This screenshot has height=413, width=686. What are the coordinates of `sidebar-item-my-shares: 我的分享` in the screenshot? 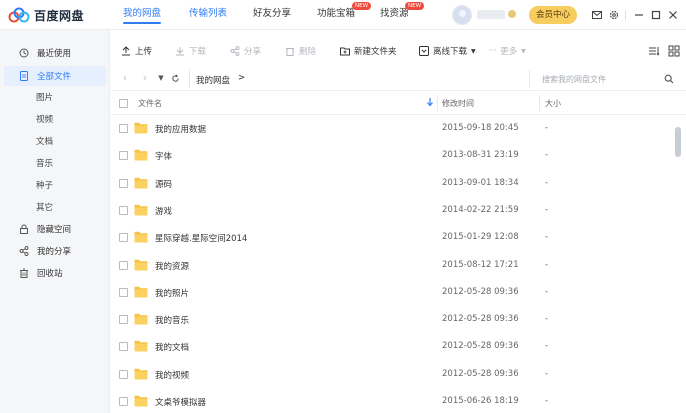 It's located at (55, 251).